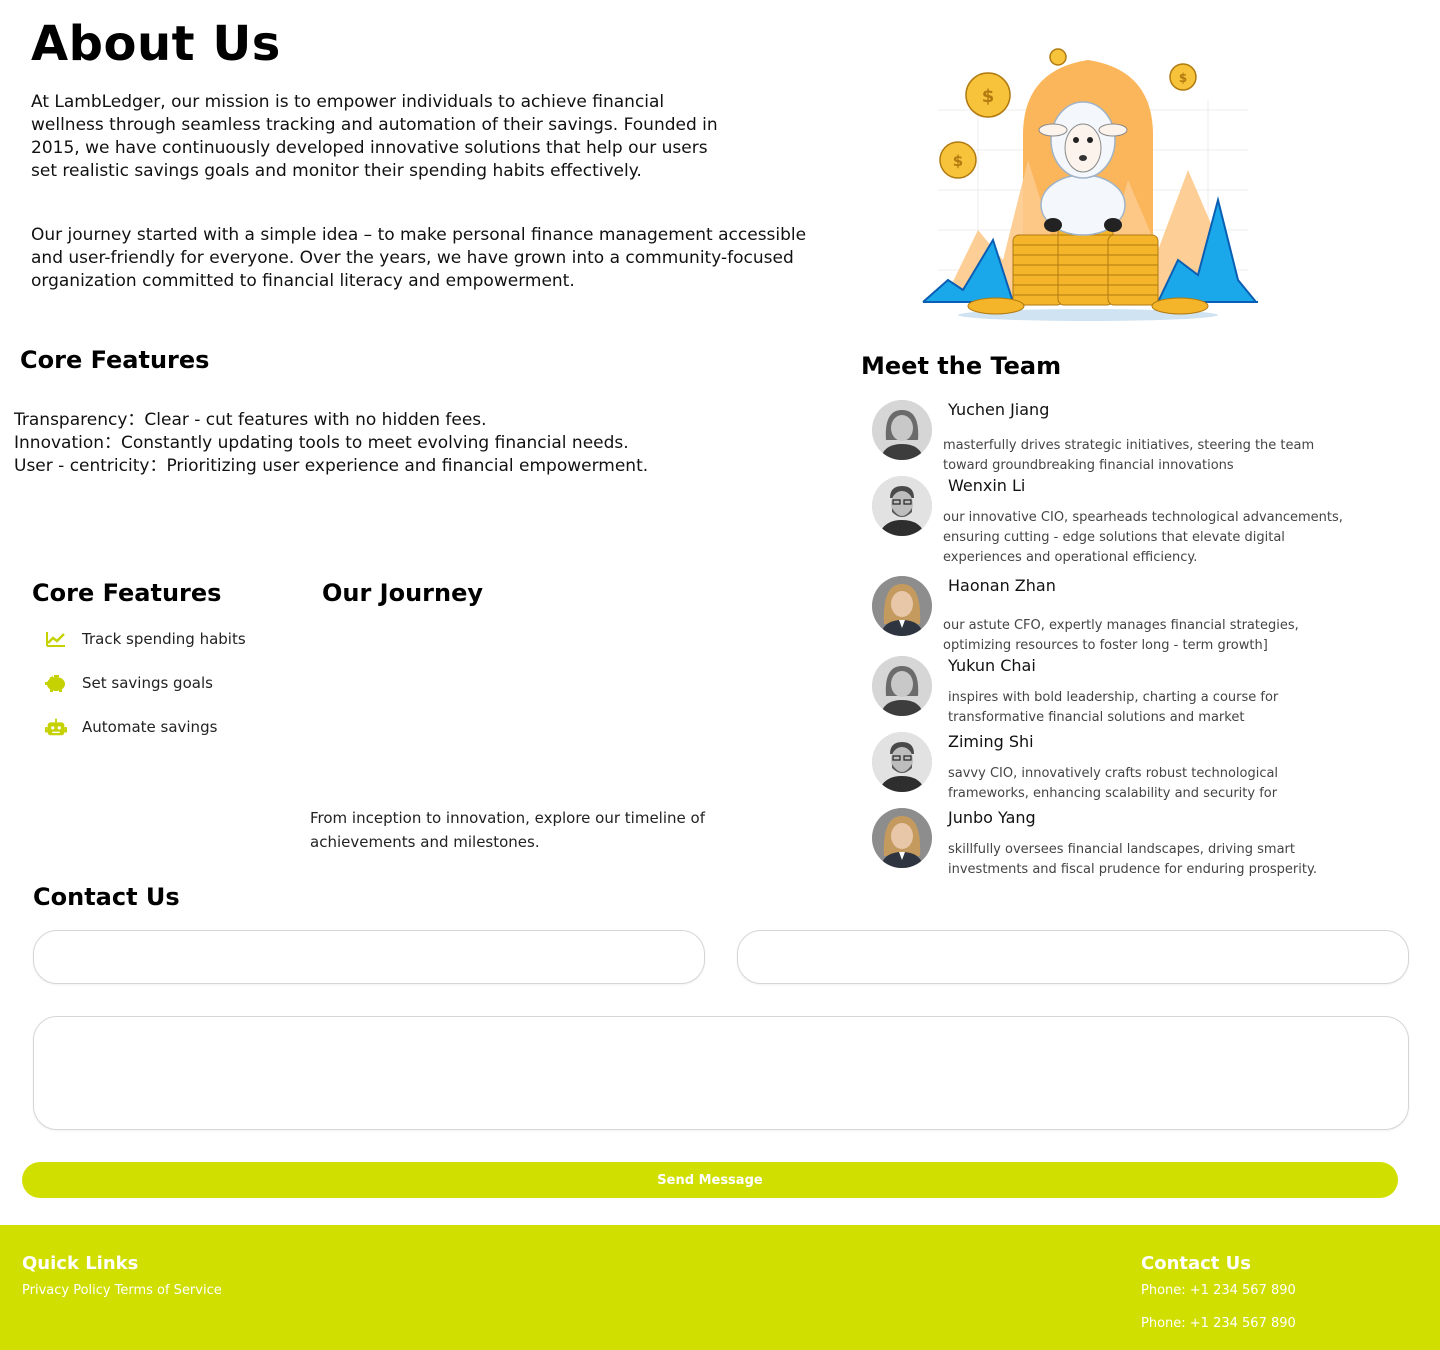 This screenshot has width=1440, height=1350. Describe the element at coordinates (127, 593) in the screenshot. I see `core-features-list-heading: Core Features` at that location.